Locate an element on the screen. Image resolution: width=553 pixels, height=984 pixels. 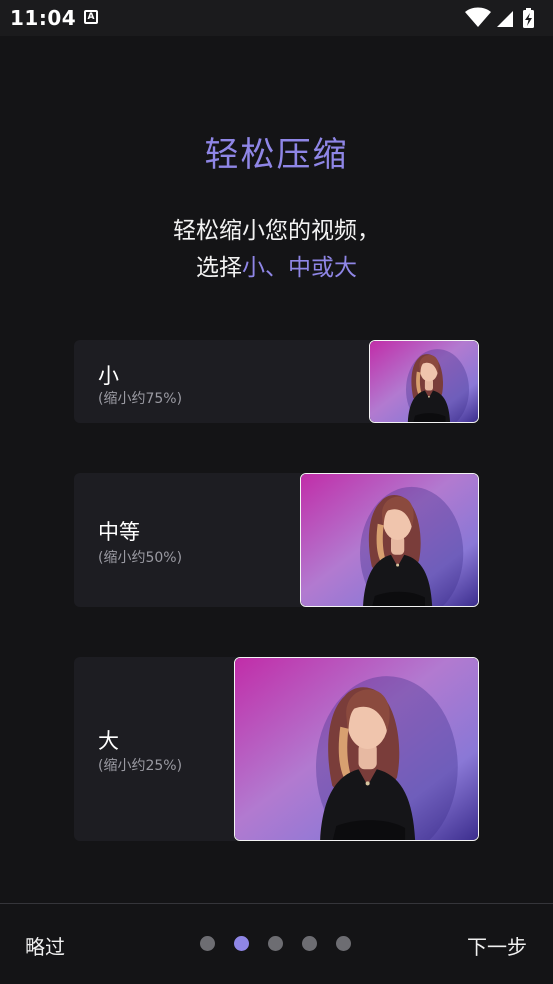
option-small-card: 小 (缩小约75%) is located at coordinates (276, 381).